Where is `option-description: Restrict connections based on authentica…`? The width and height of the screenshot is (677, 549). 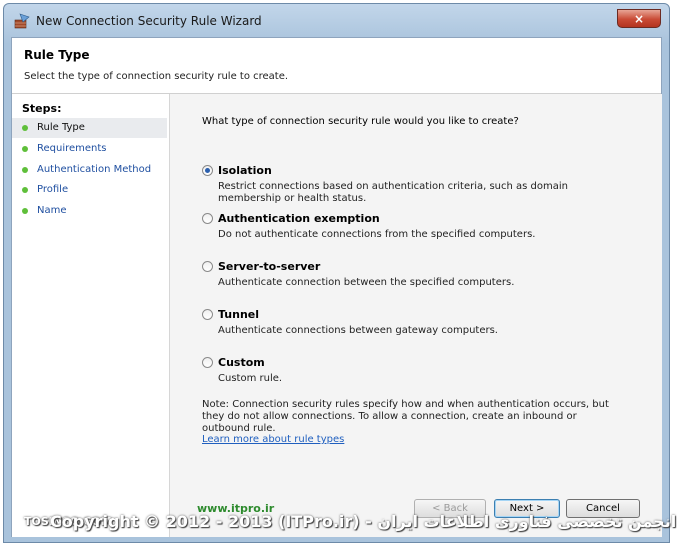 option-description: Restrict connections based on authentica… is located at coordinates (393, 192).